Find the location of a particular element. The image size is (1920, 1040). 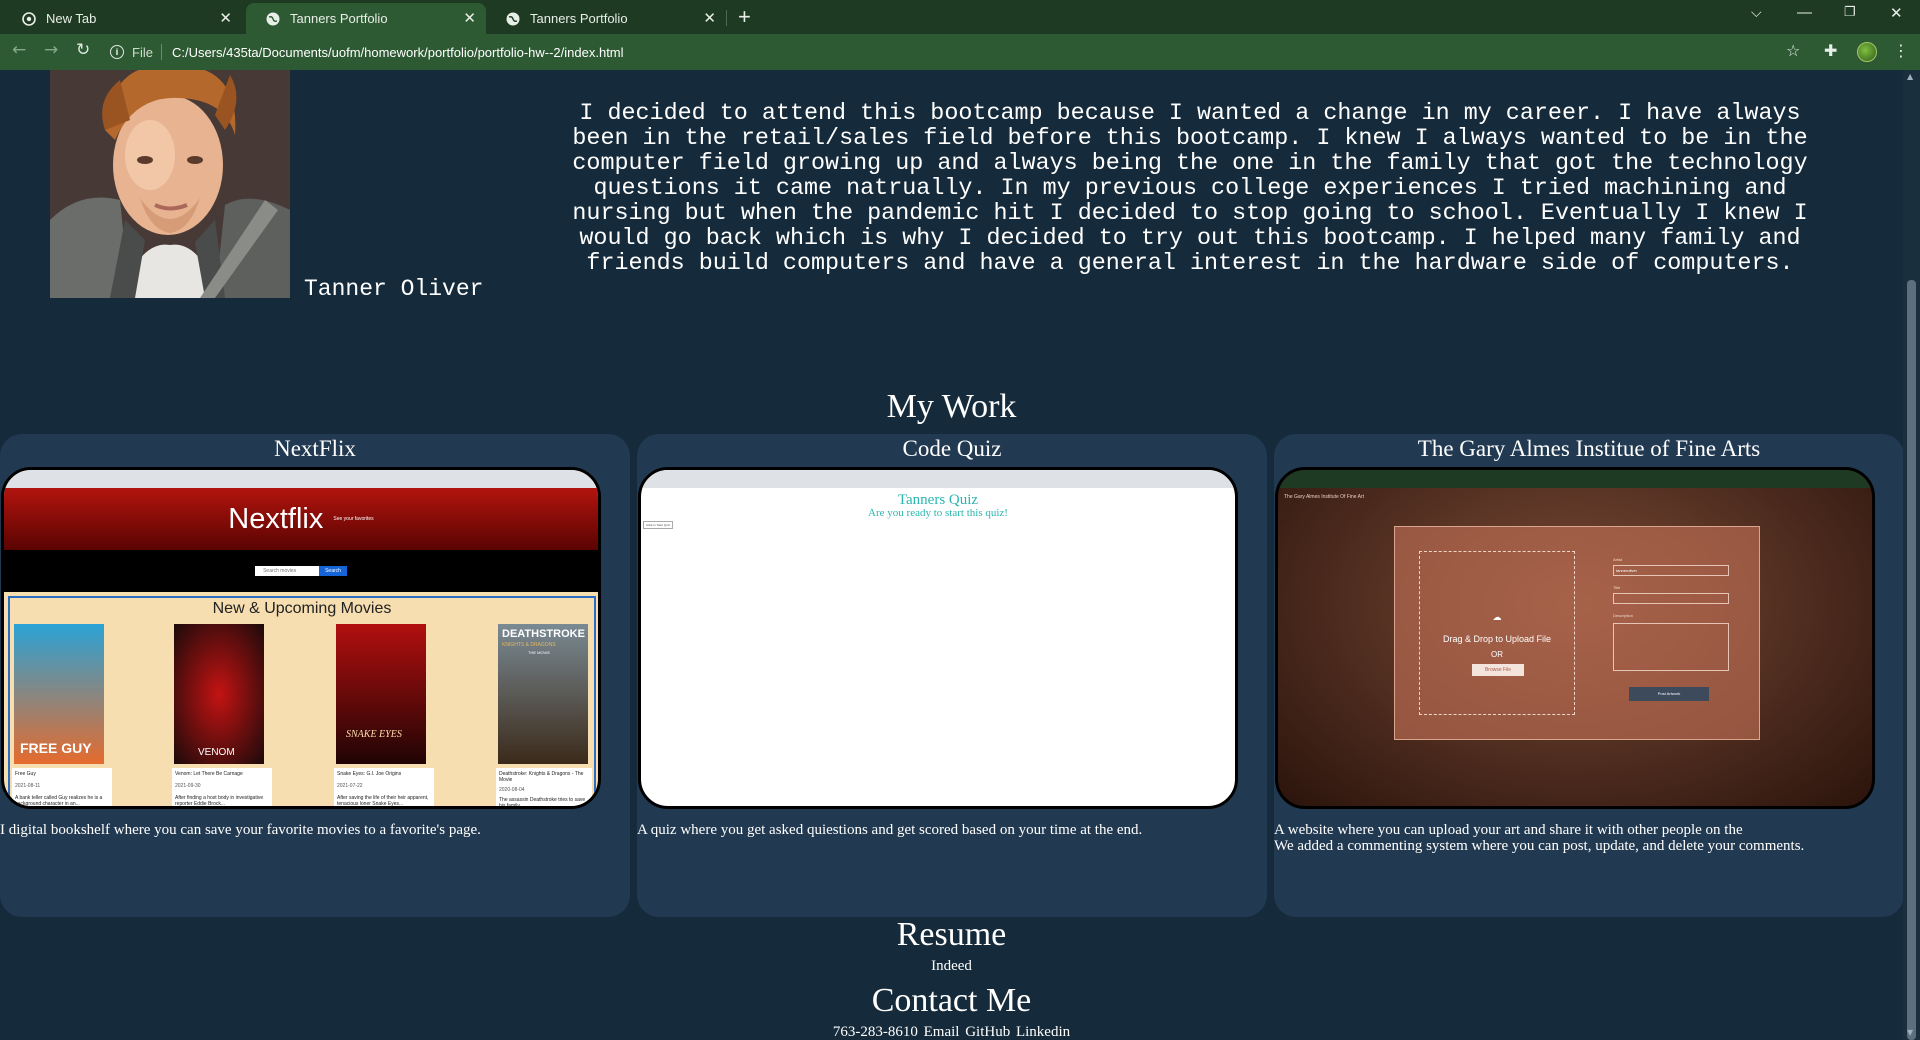

contact-github-link: GitHub is located at coordinates (987, 1032).